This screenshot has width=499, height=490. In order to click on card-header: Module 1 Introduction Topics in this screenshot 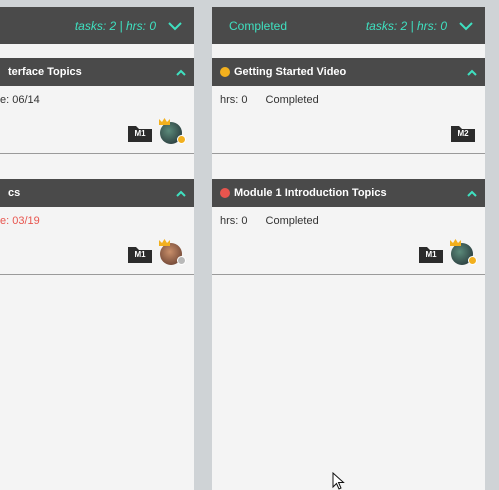, I will do `click(348, 193)`.